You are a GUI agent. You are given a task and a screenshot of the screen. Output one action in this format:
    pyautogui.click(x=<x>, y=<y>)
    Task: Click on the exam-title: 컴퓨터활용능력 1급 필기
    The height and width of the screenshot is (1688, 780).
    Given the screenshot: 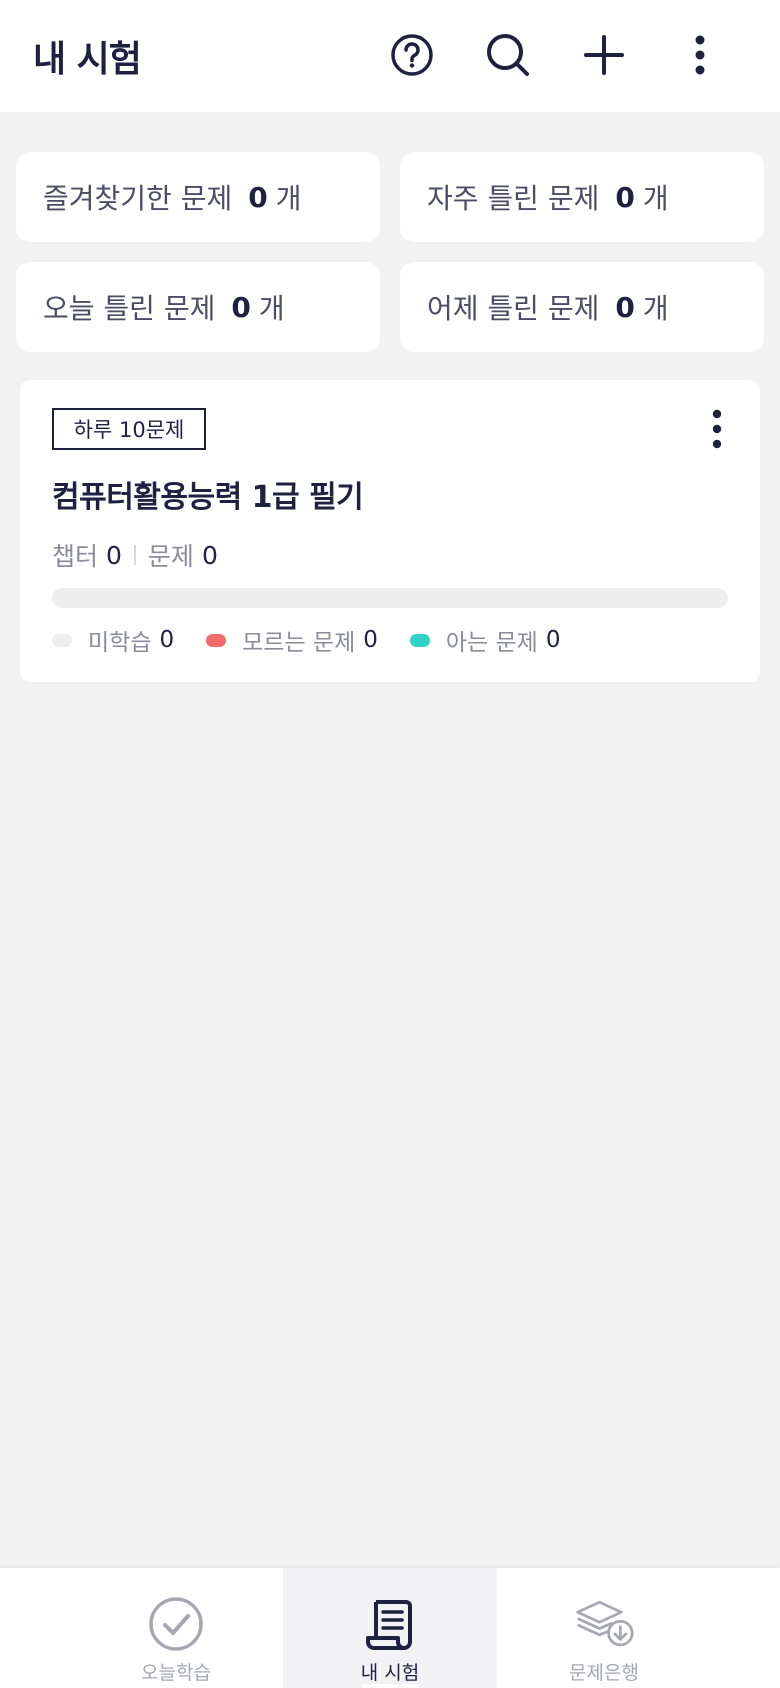 What is the action you would take?
    pyautogui.click(x=208, y=497)
    